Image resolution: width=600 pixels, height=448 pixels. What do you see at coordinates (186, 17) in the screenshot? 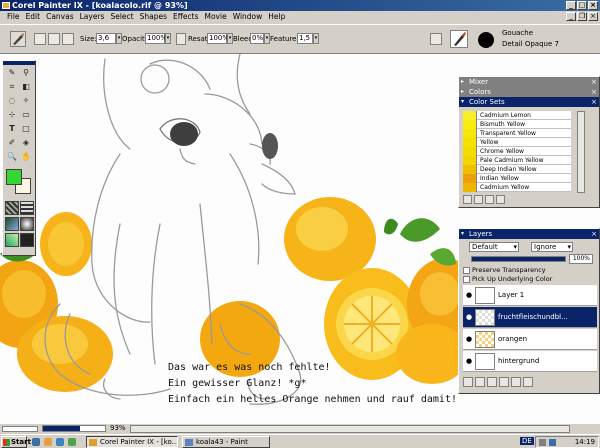
I see `menu-effects: Effects` at bounding box center [186, 17].